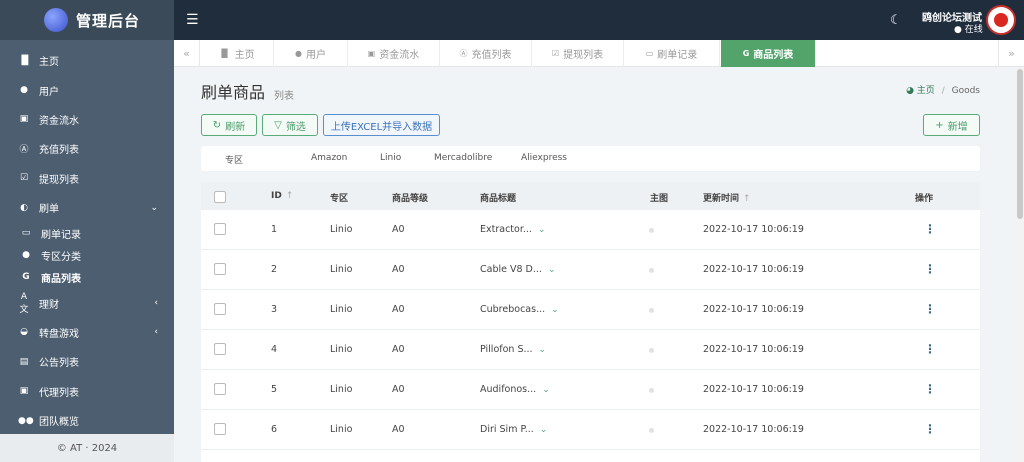  Describe the element at coordinates (87, 20) in the screenshot. I see `logo: 管理后台` at that location.